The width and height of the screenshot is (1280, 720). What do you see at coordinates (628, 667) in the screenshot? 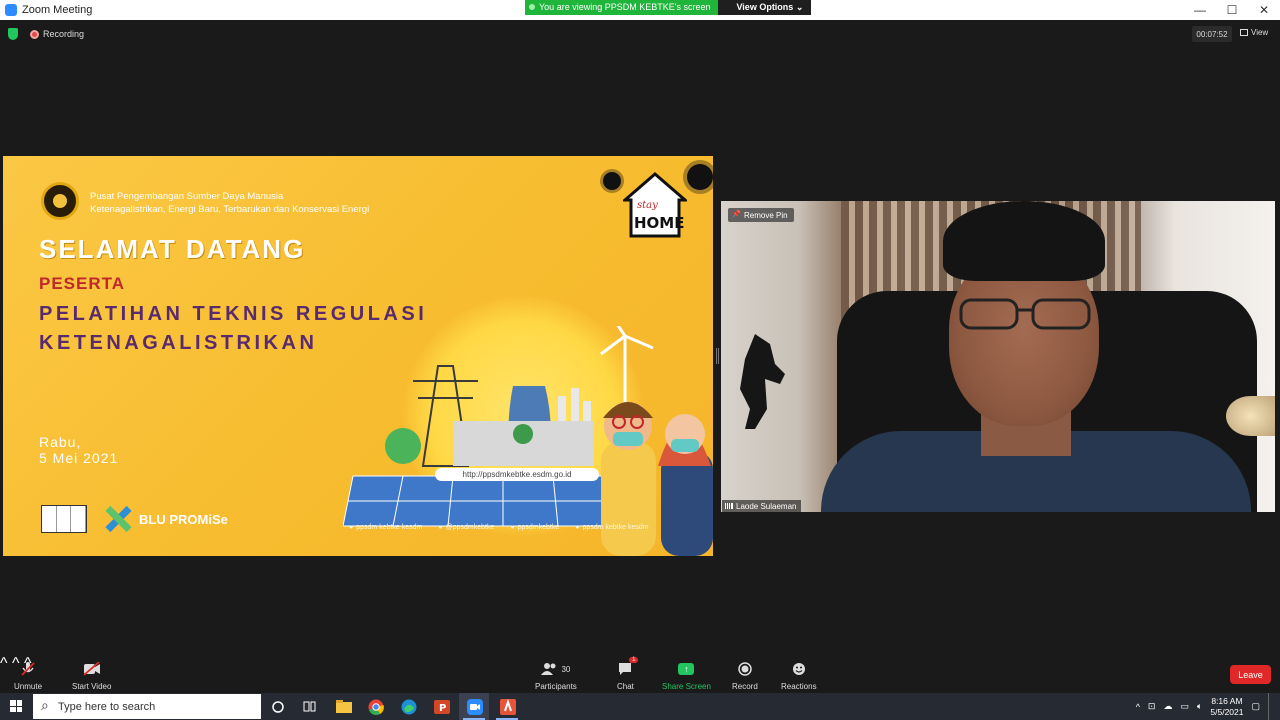
I see `chat-icon: 1` at bounding box center [628, 667].